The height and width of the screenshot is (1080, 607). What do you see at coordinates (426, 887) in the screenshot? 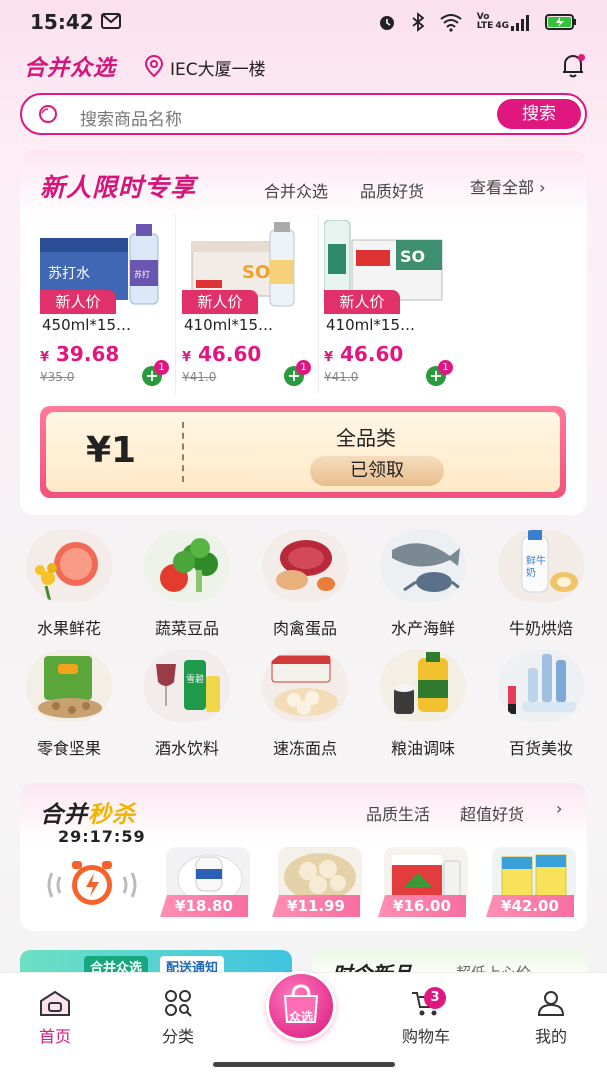
I see `flash-sale-item: ¥16.00` at bounding box center [426, 887].